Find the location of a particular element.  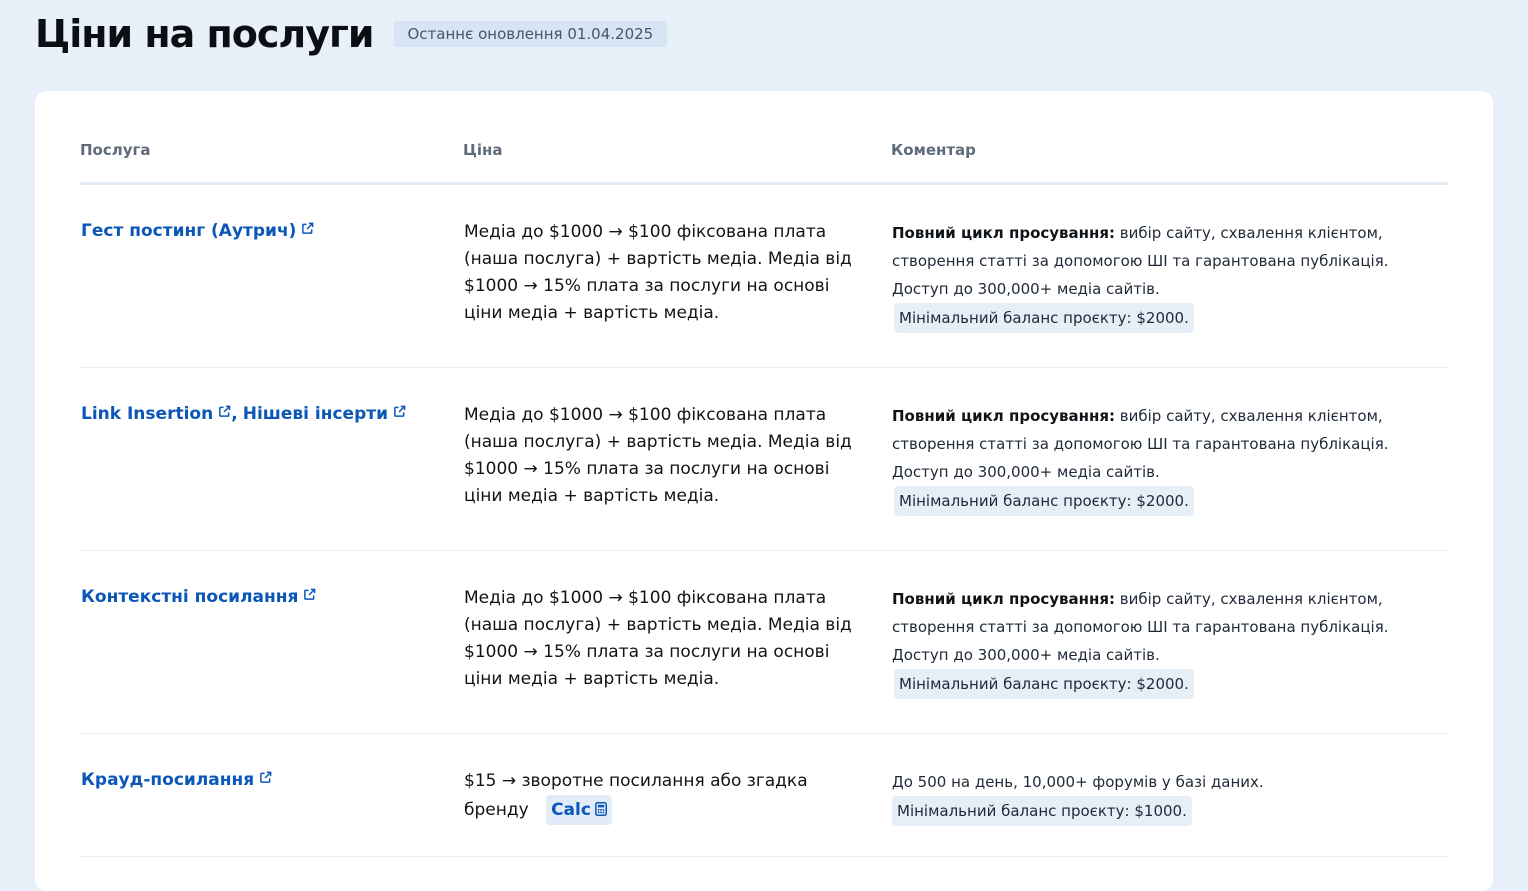

min-balance-badge: Мінімальний баланс проєкту: $1000. is located at coordinates (1042, 810).